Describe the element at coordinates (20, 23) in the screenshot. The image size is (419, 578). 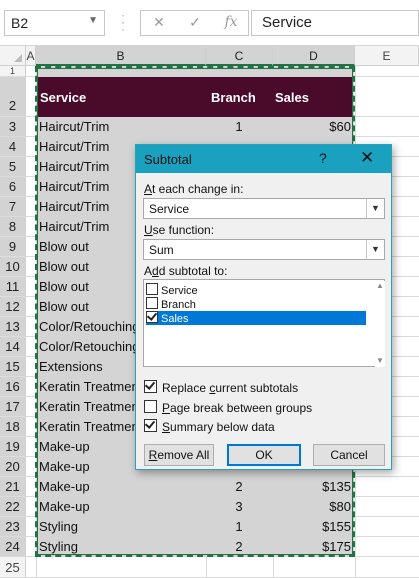
I see `name-box-value: B2` at that location.